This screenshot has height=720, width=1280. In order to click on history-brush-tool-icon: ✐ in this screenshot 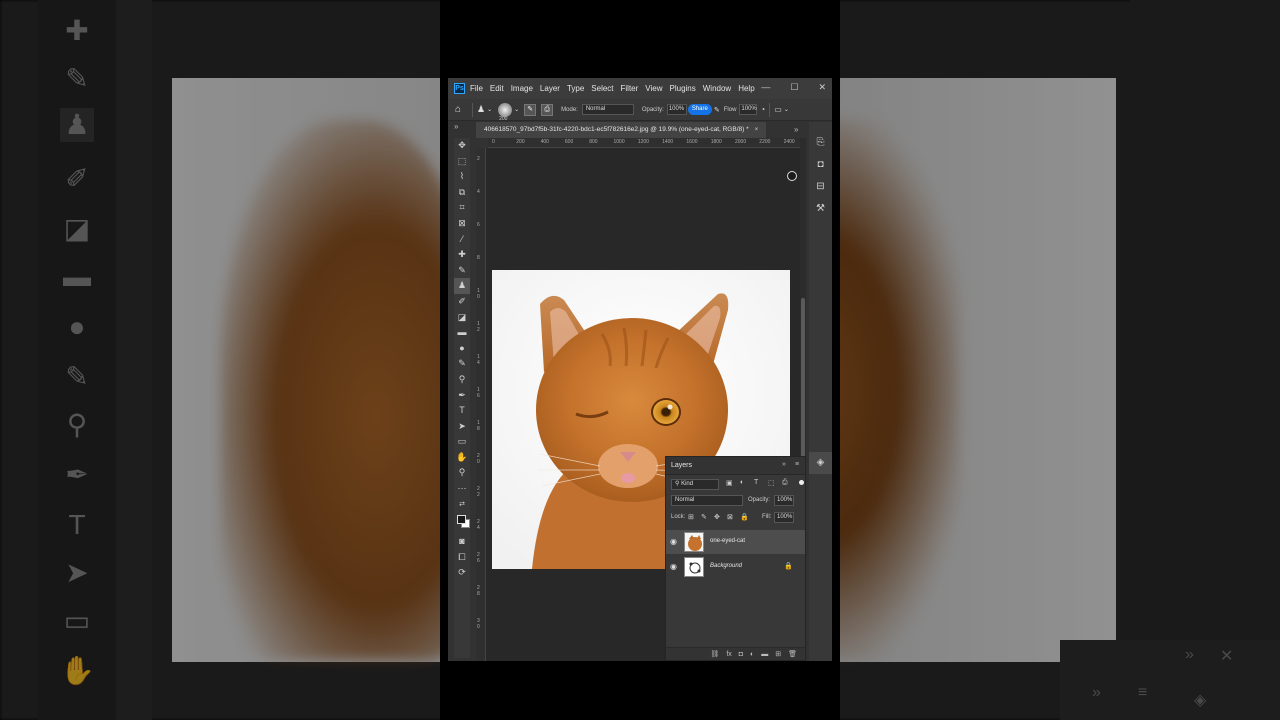, I will do `click(462, 302)`.